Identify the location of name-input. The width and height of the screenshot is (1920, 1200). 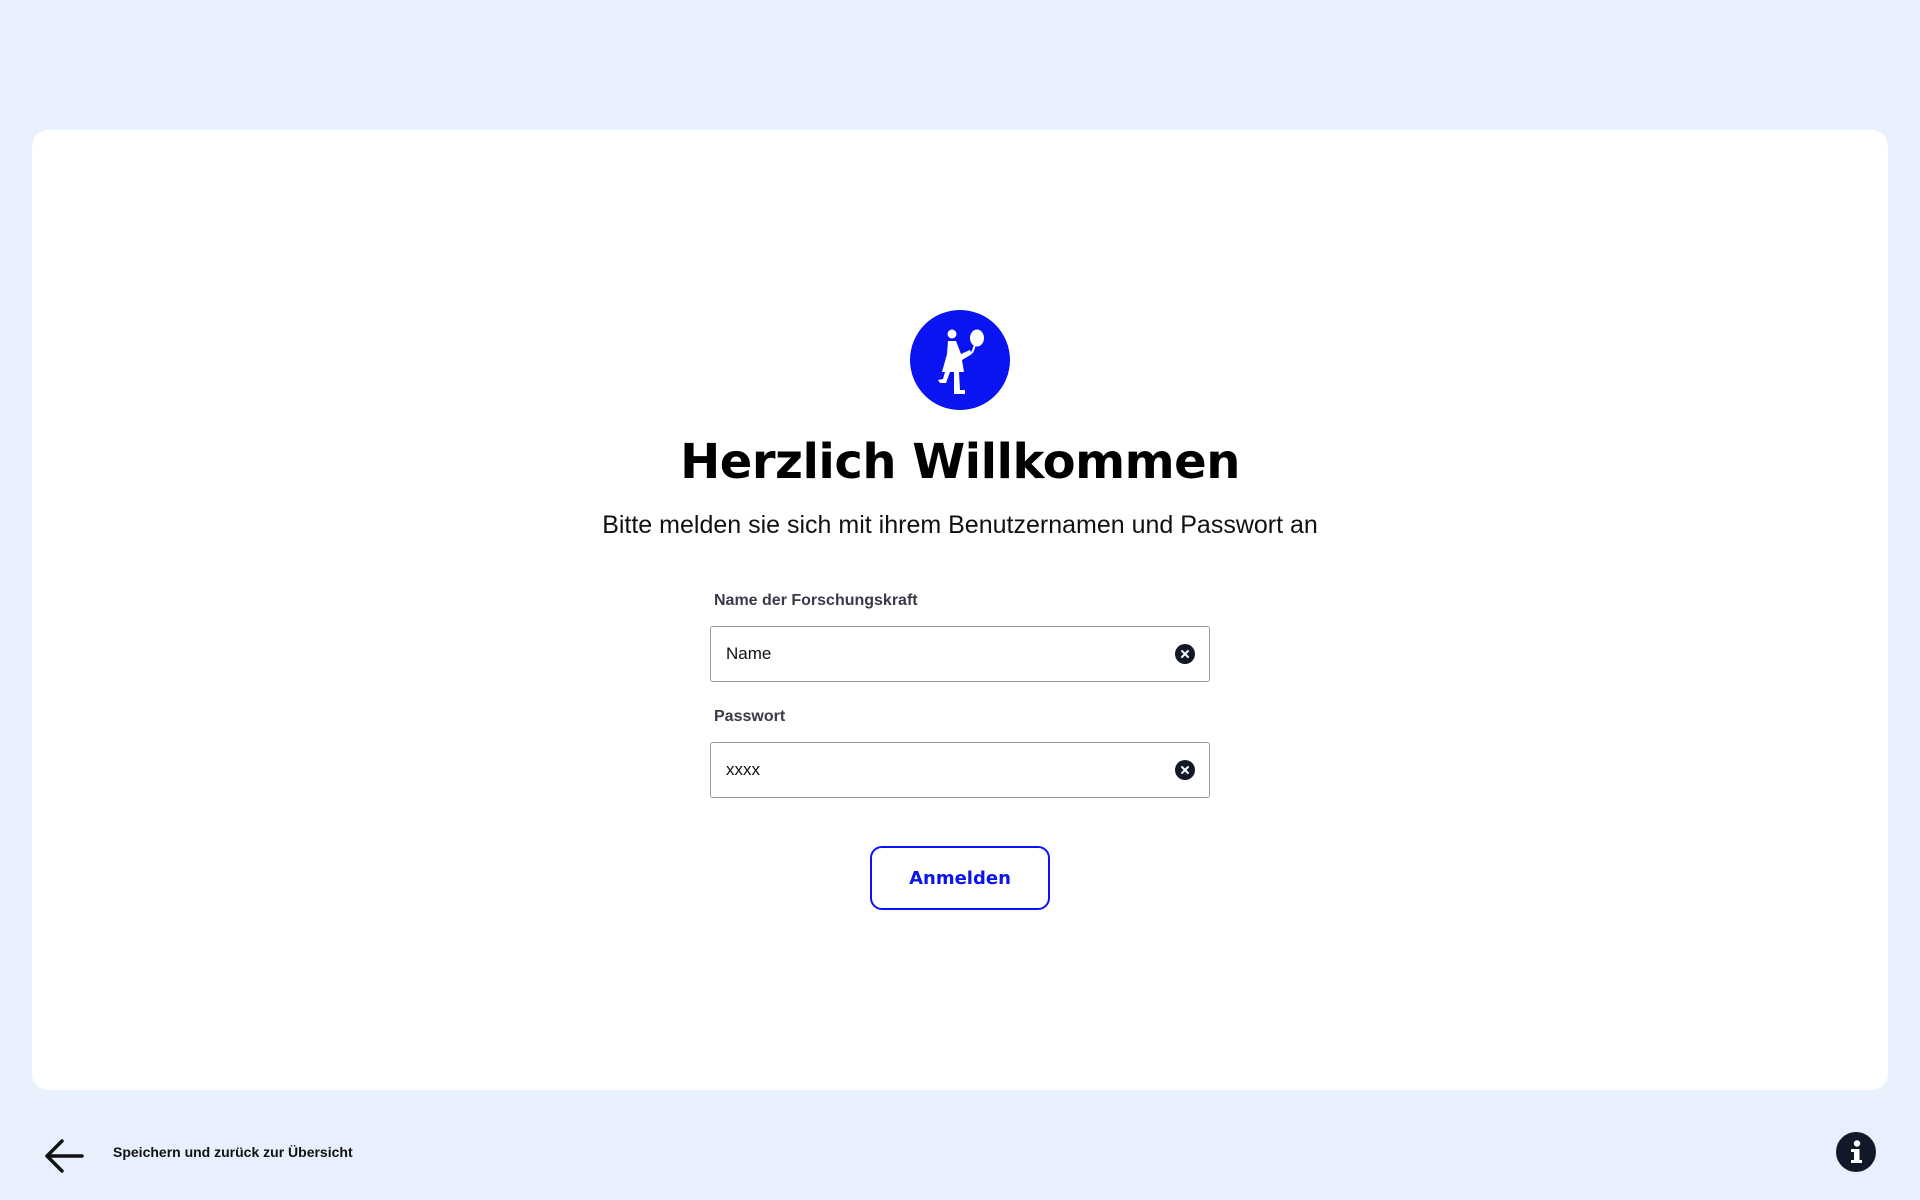
(950, 654).